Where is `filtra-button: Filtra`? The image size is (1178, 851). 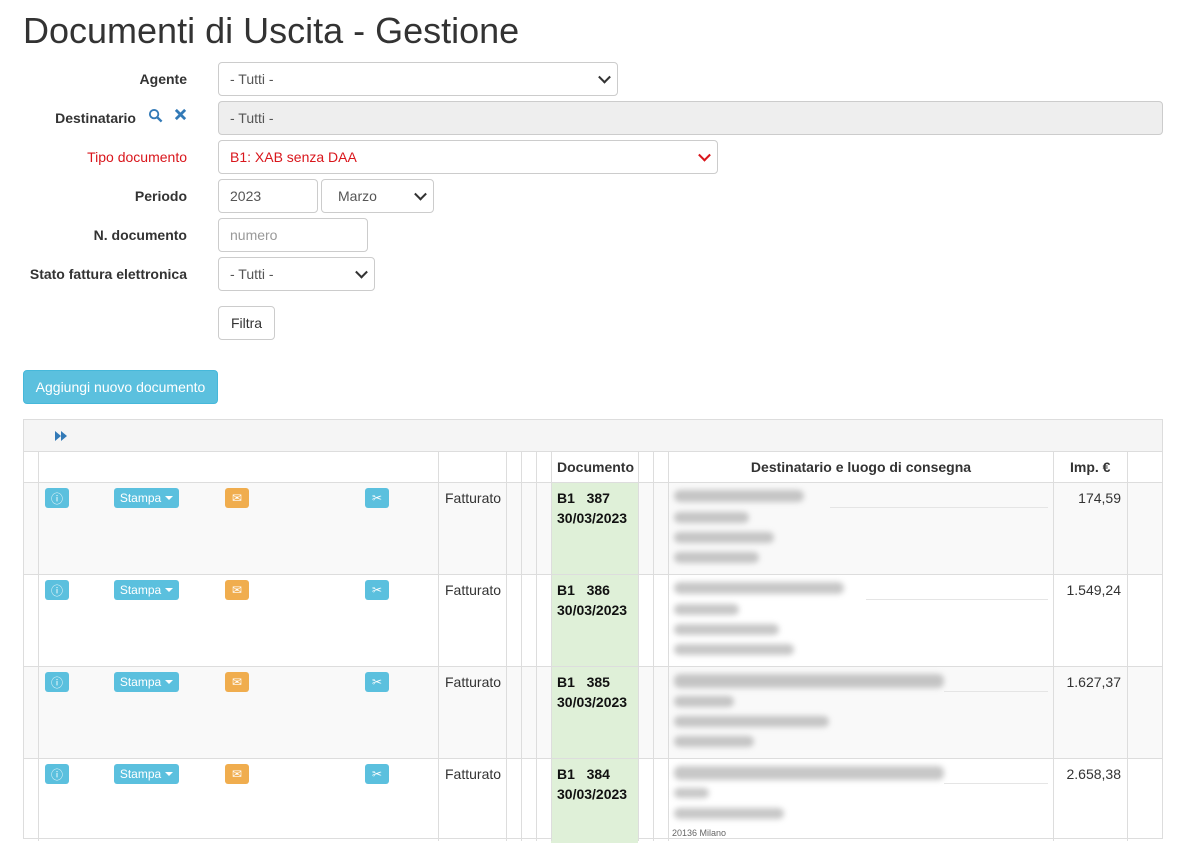
filtra-button: Filtra is located at coordinates (246, 323).